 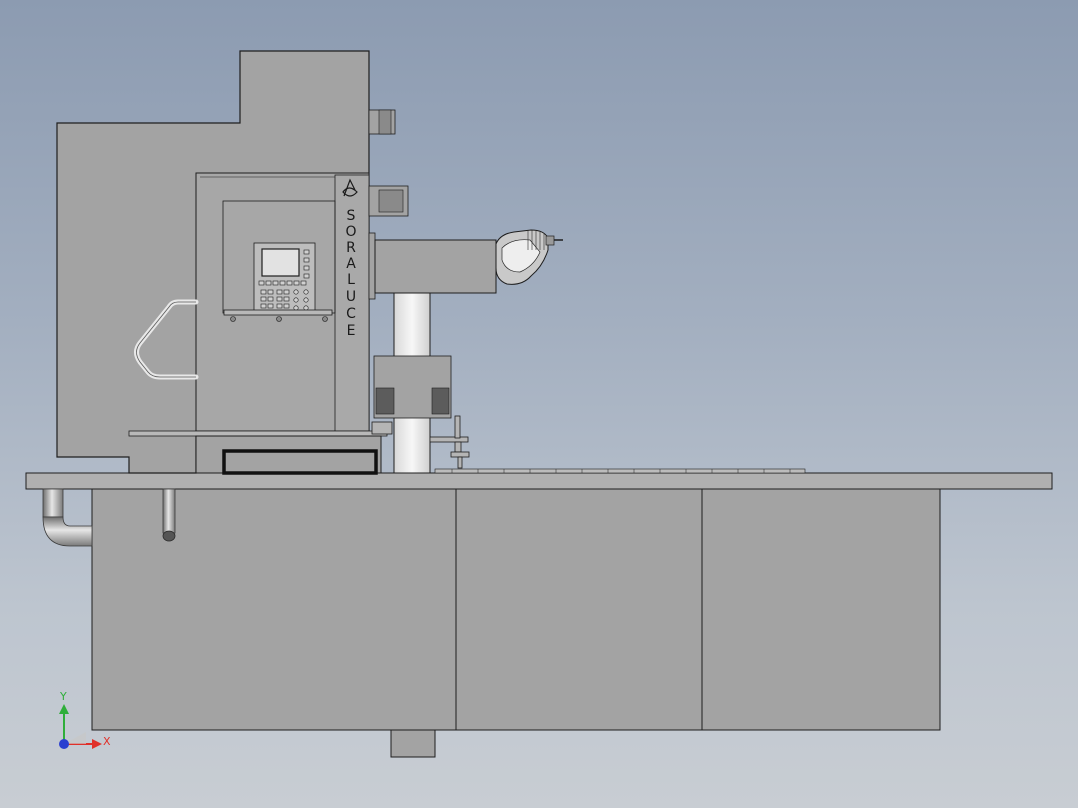 What do you see at coordinates (412, 387) in the screenshot?
I see `saddle-block` at bounding box center [412, 387].